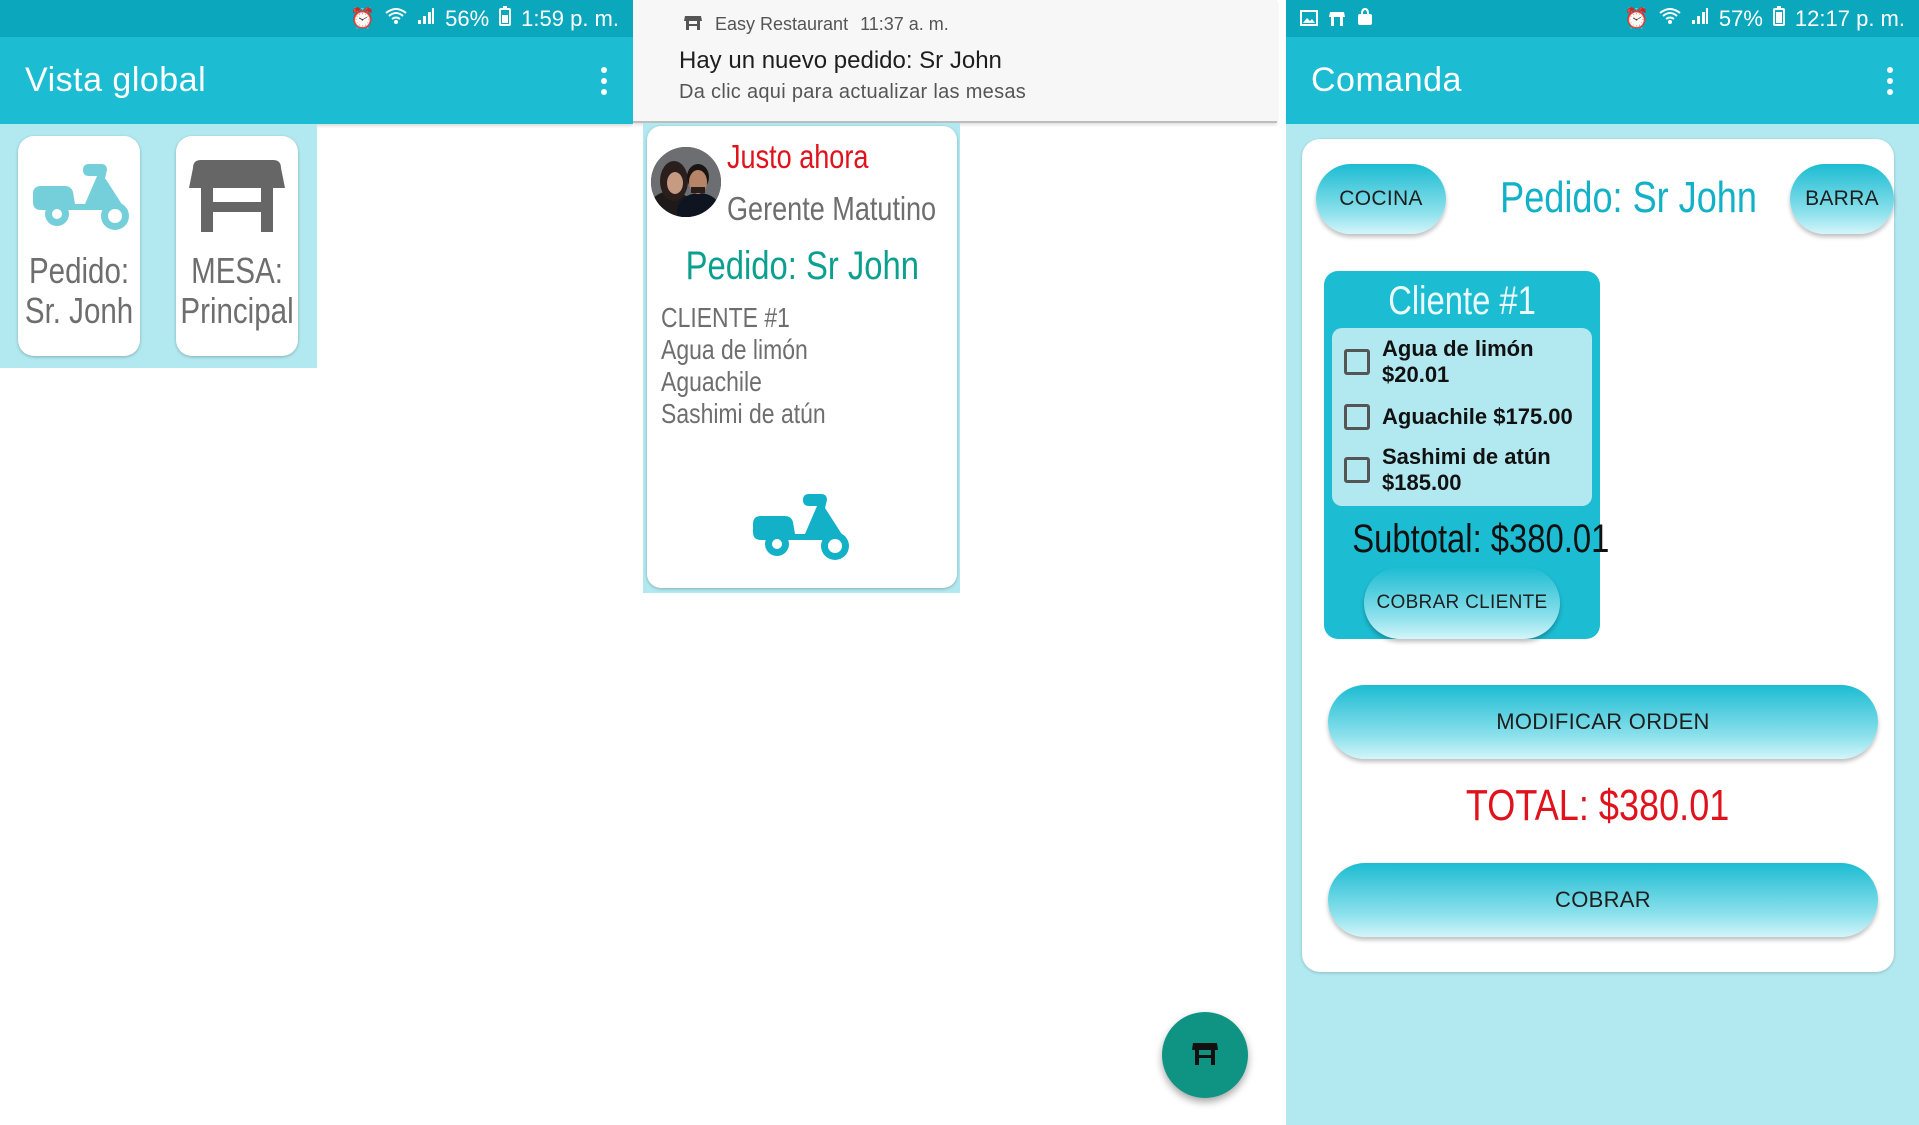 This screenshot has width=1919, height=1125. Describe the element at coordinates (467, 18) in the screenshot. I see `battery-percent: 56%` at that location.